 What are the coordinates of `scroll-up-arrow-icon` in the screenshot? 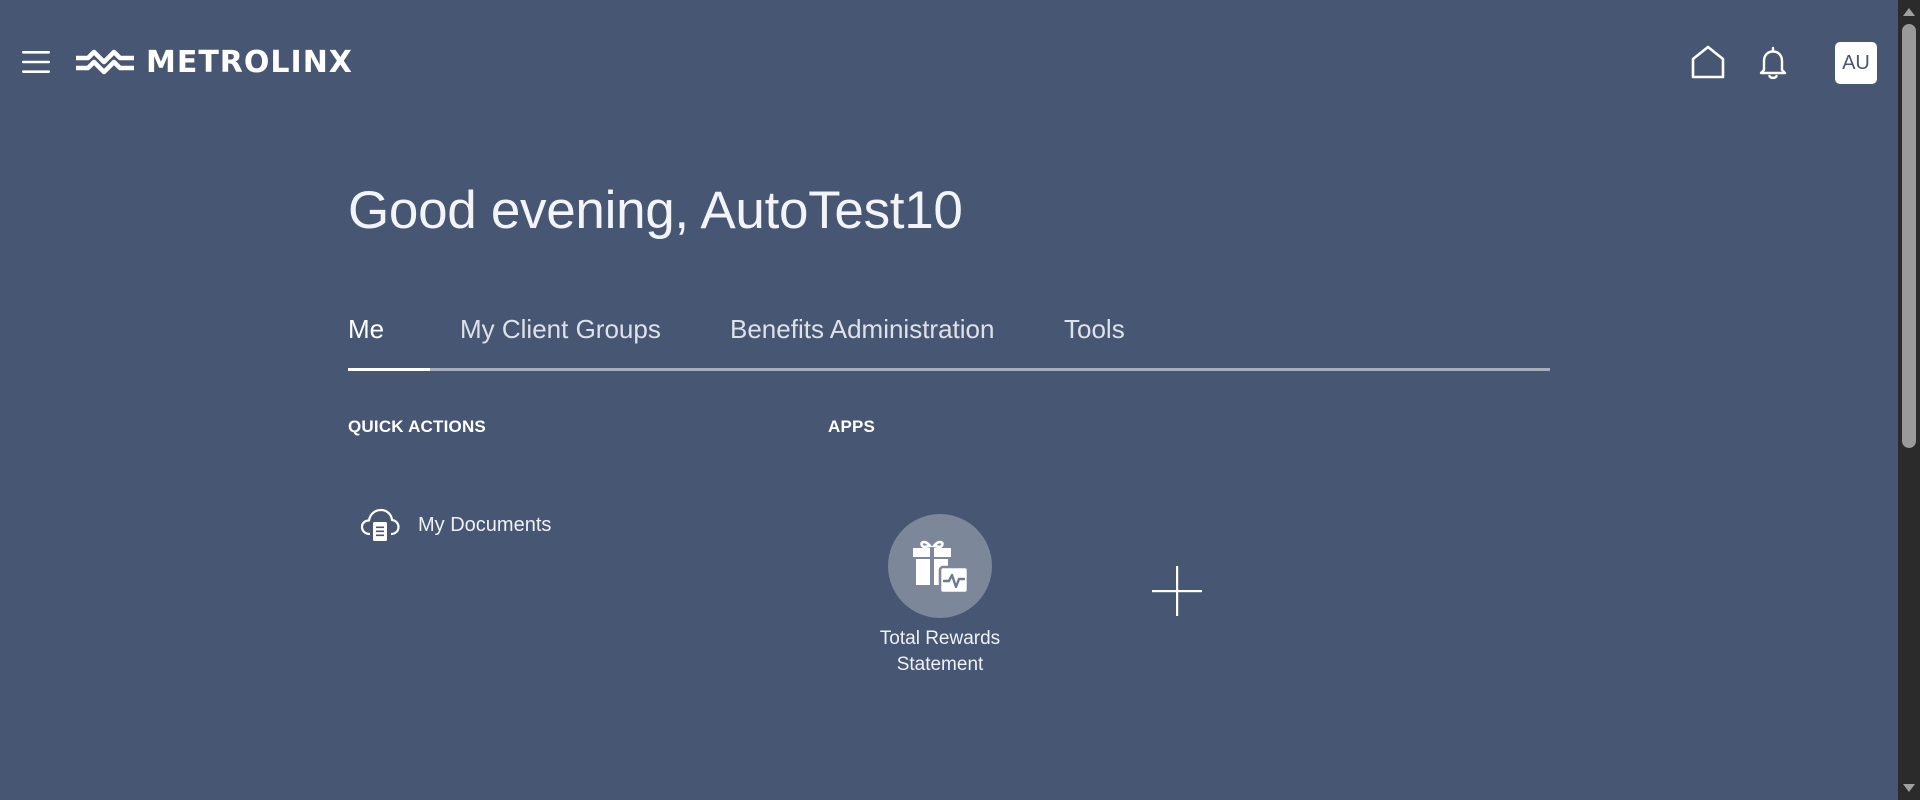 It's located at (1909, 12).